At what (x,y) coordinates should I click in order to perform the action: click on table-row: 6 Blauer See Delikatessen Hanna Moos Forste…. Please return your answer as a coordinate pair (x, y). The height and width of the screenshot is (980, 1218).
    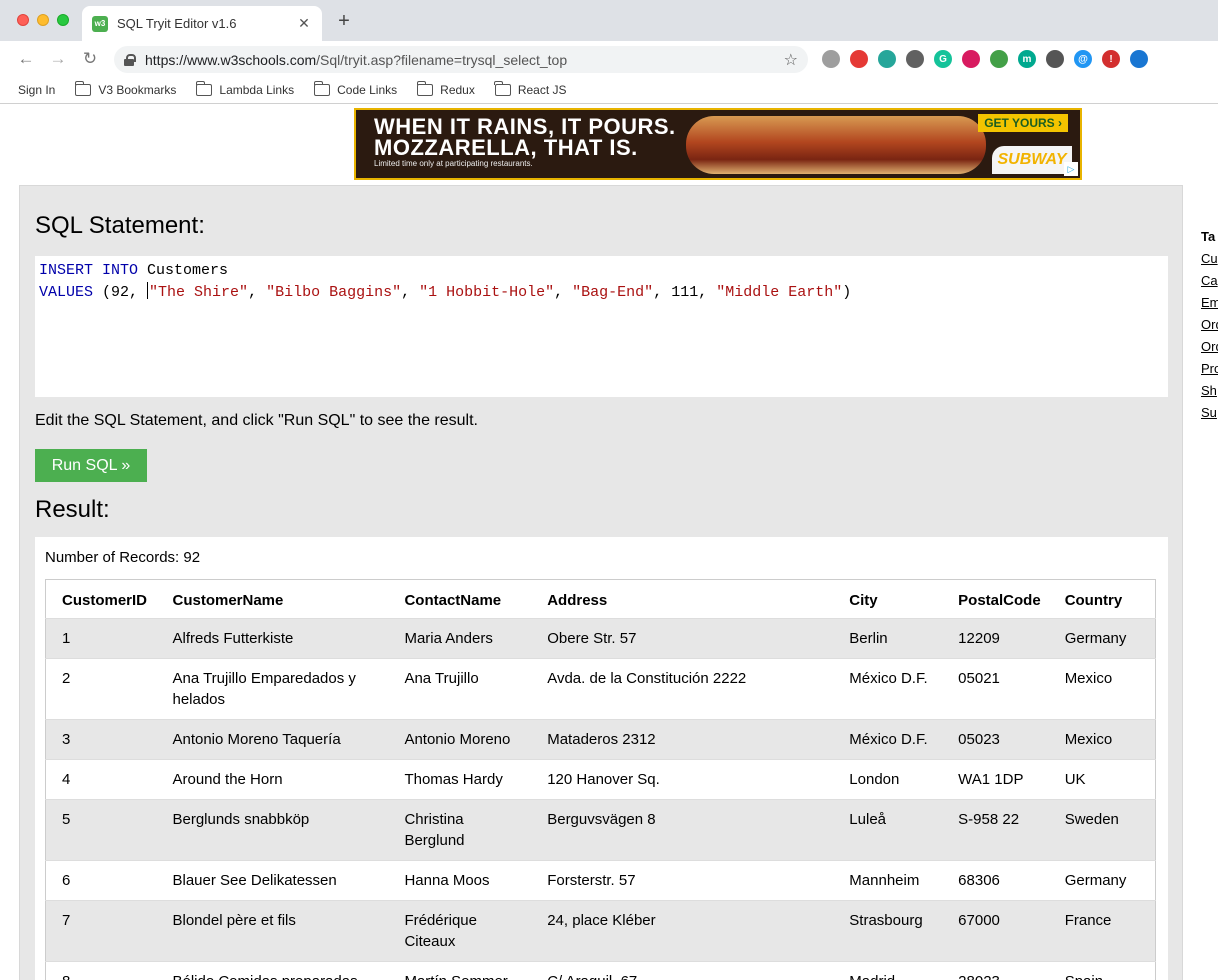
    Looking at the image, I should click on (600, 880).